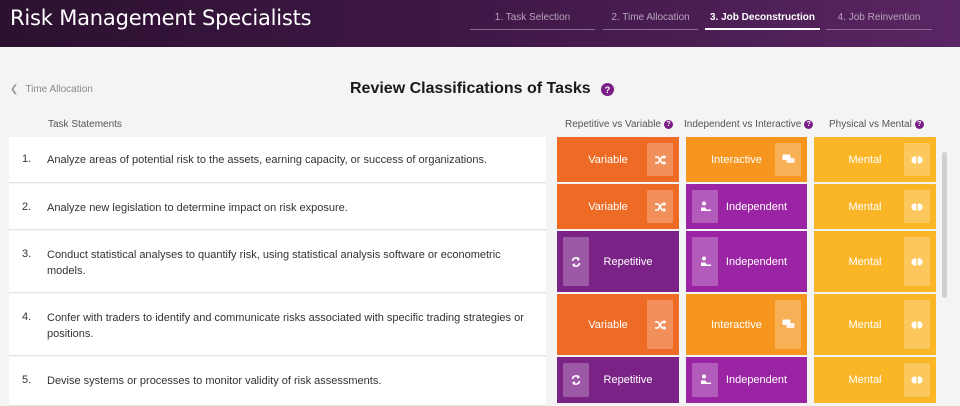 This screenshot has width=960, height=406. What do you see at coordinates (944, 225) in the screenshot?
I see `scrollbar` at bounding box center [944, 225].